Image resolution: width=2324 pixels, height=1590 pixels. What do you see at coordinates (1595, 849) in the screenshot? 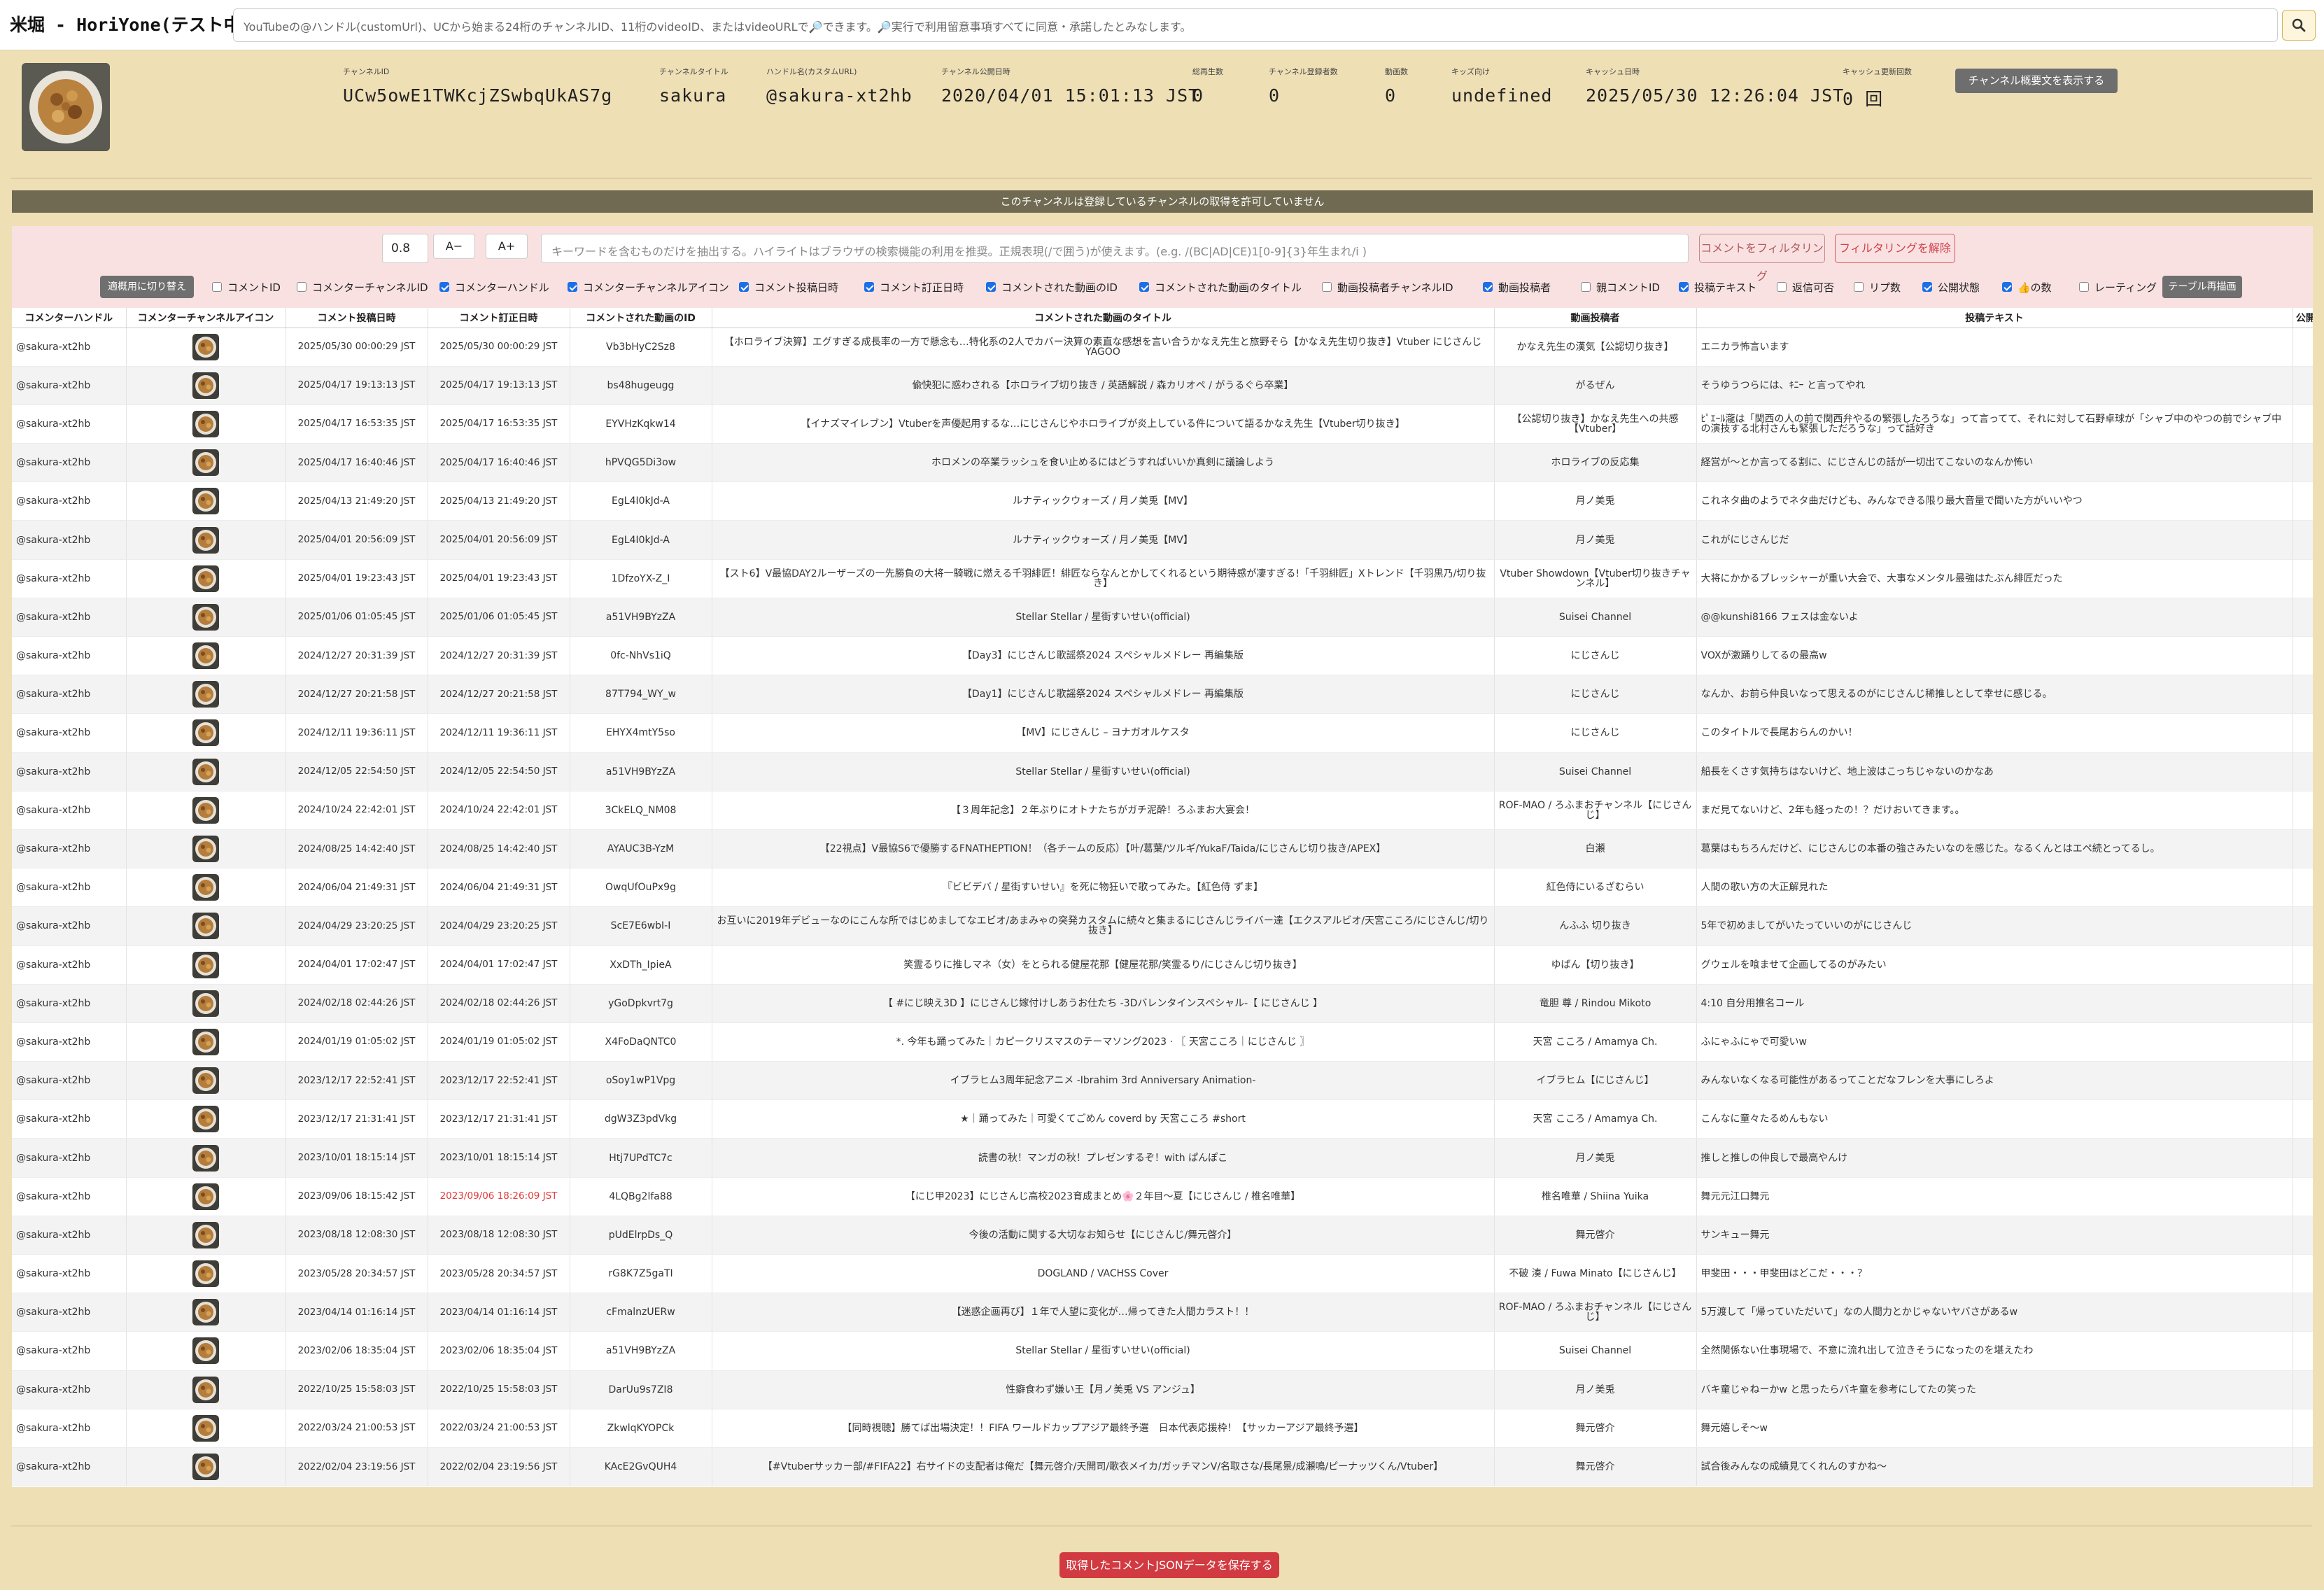
I see `cell-video-author: 白瀬` at bounding box center [1595, 849].